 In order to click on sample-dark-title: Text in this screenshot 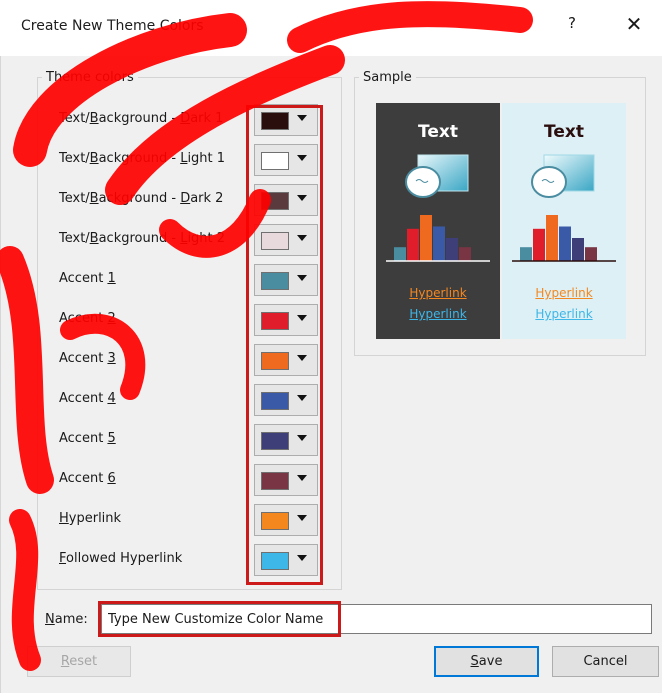, I will do `click(438, 132)`.